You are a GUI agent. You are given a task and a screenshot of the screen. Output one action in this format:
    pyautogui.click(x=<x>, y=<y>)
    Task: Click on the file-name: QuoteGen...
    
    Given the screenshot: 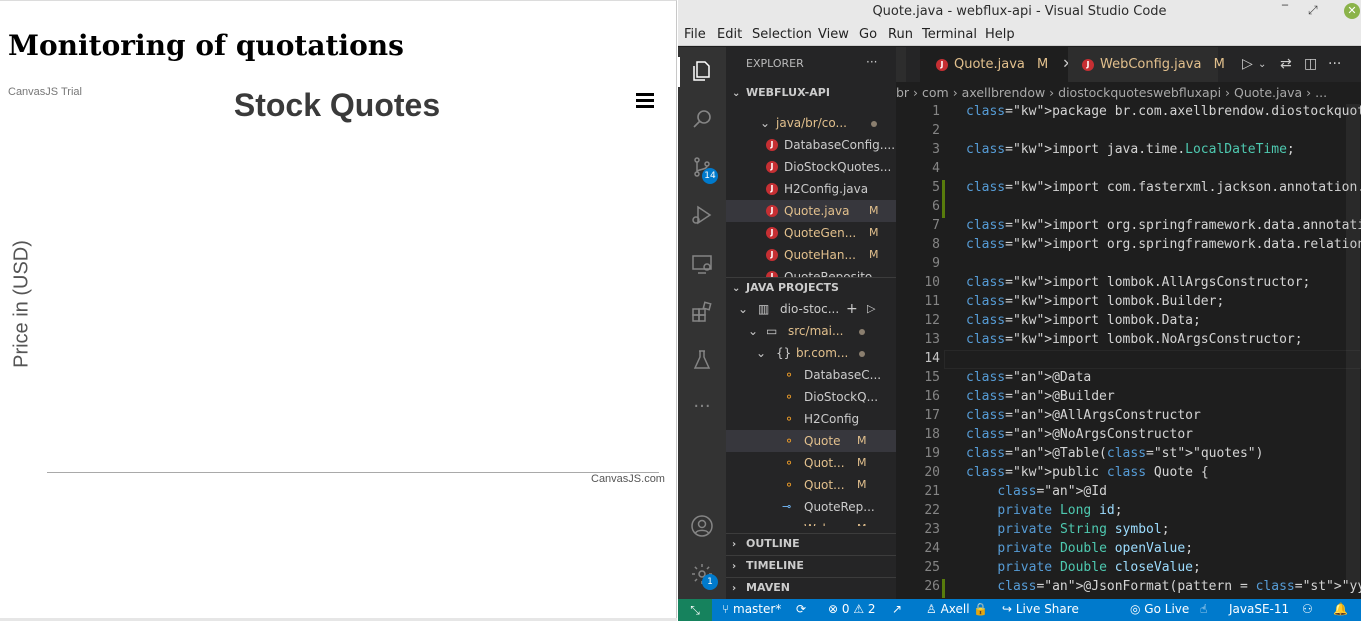 What is the action you would take?
    pyautogui.click(x=820, y=233)
    